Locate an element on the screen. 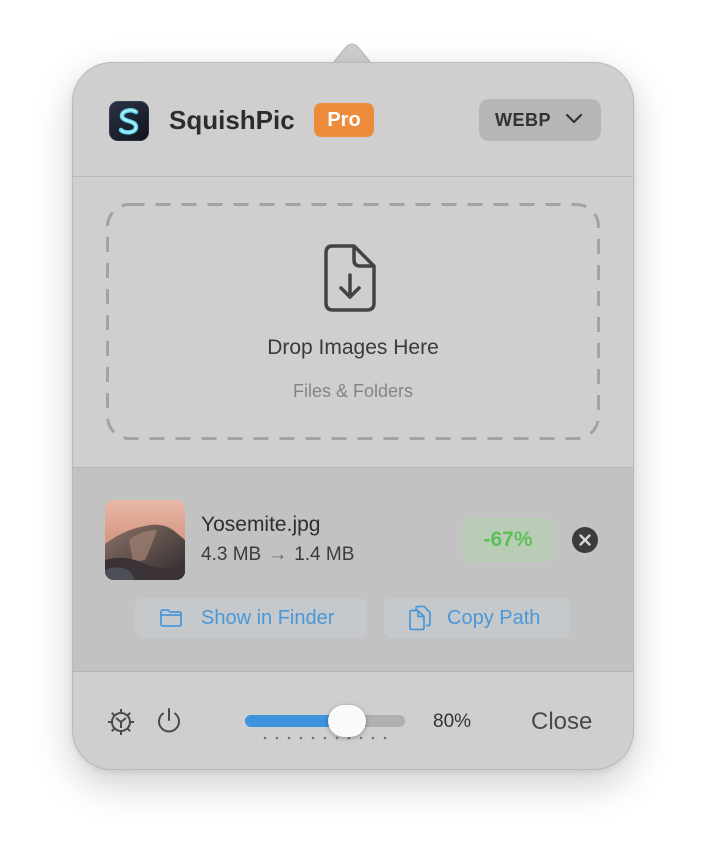 The width and height of the screenshot is (704, 848). quality-value: 80% is located at coordinates (452, 721).